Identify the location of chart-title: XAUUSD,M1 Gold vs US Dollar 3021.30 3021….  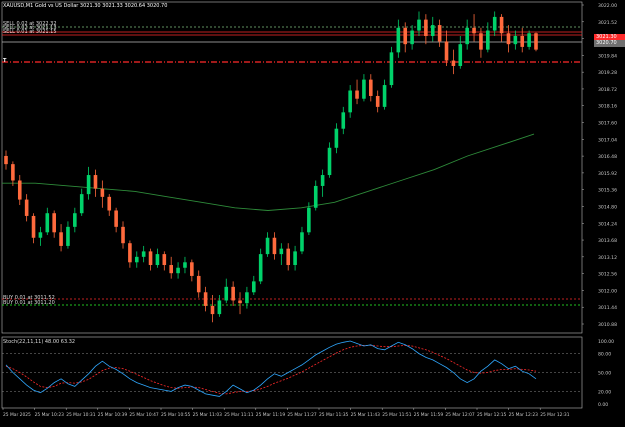
(85, 6).